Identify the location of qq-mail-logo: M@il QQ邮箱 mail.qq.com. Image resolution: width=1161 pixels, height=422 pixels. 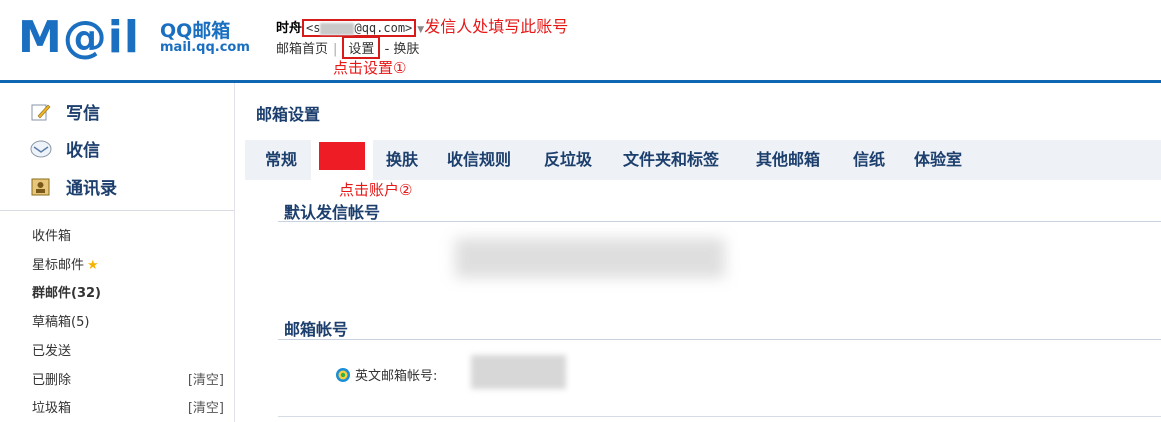
(138, 38).